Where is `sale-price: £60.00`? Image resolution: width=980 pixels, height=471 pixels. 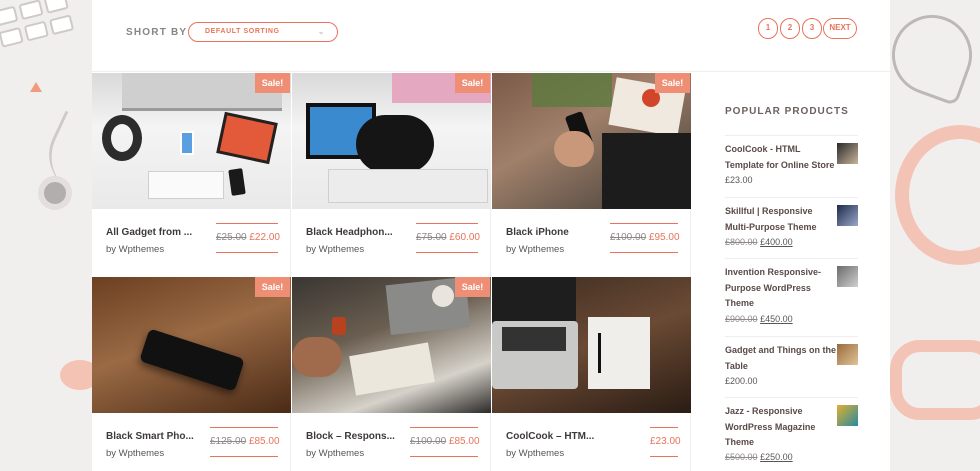
sale-price: £60.00 is located at coordinates (464, 237).